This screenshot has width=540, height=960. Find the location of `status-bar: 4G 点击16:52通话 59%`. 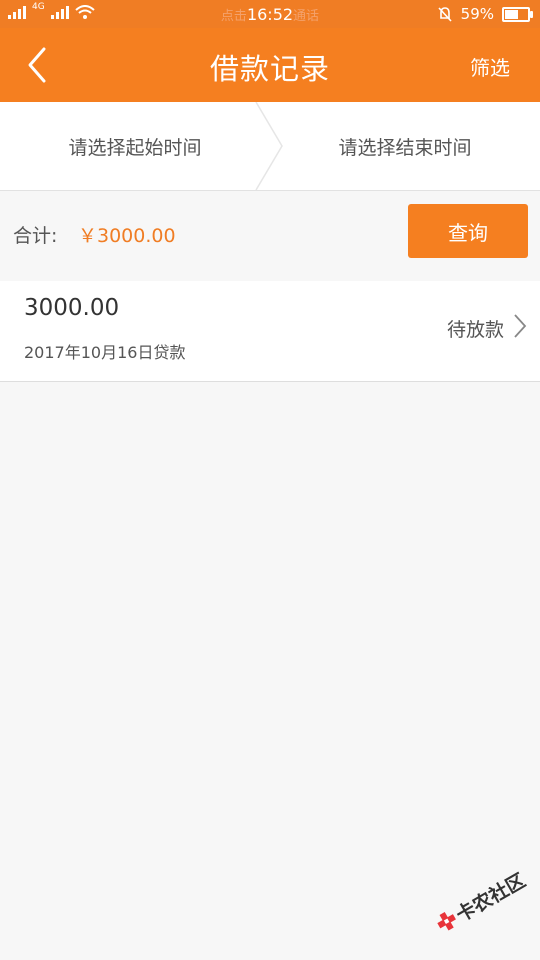

status-bar: 4G 点击16:52通话 59% is located at coordinates (270, 14).